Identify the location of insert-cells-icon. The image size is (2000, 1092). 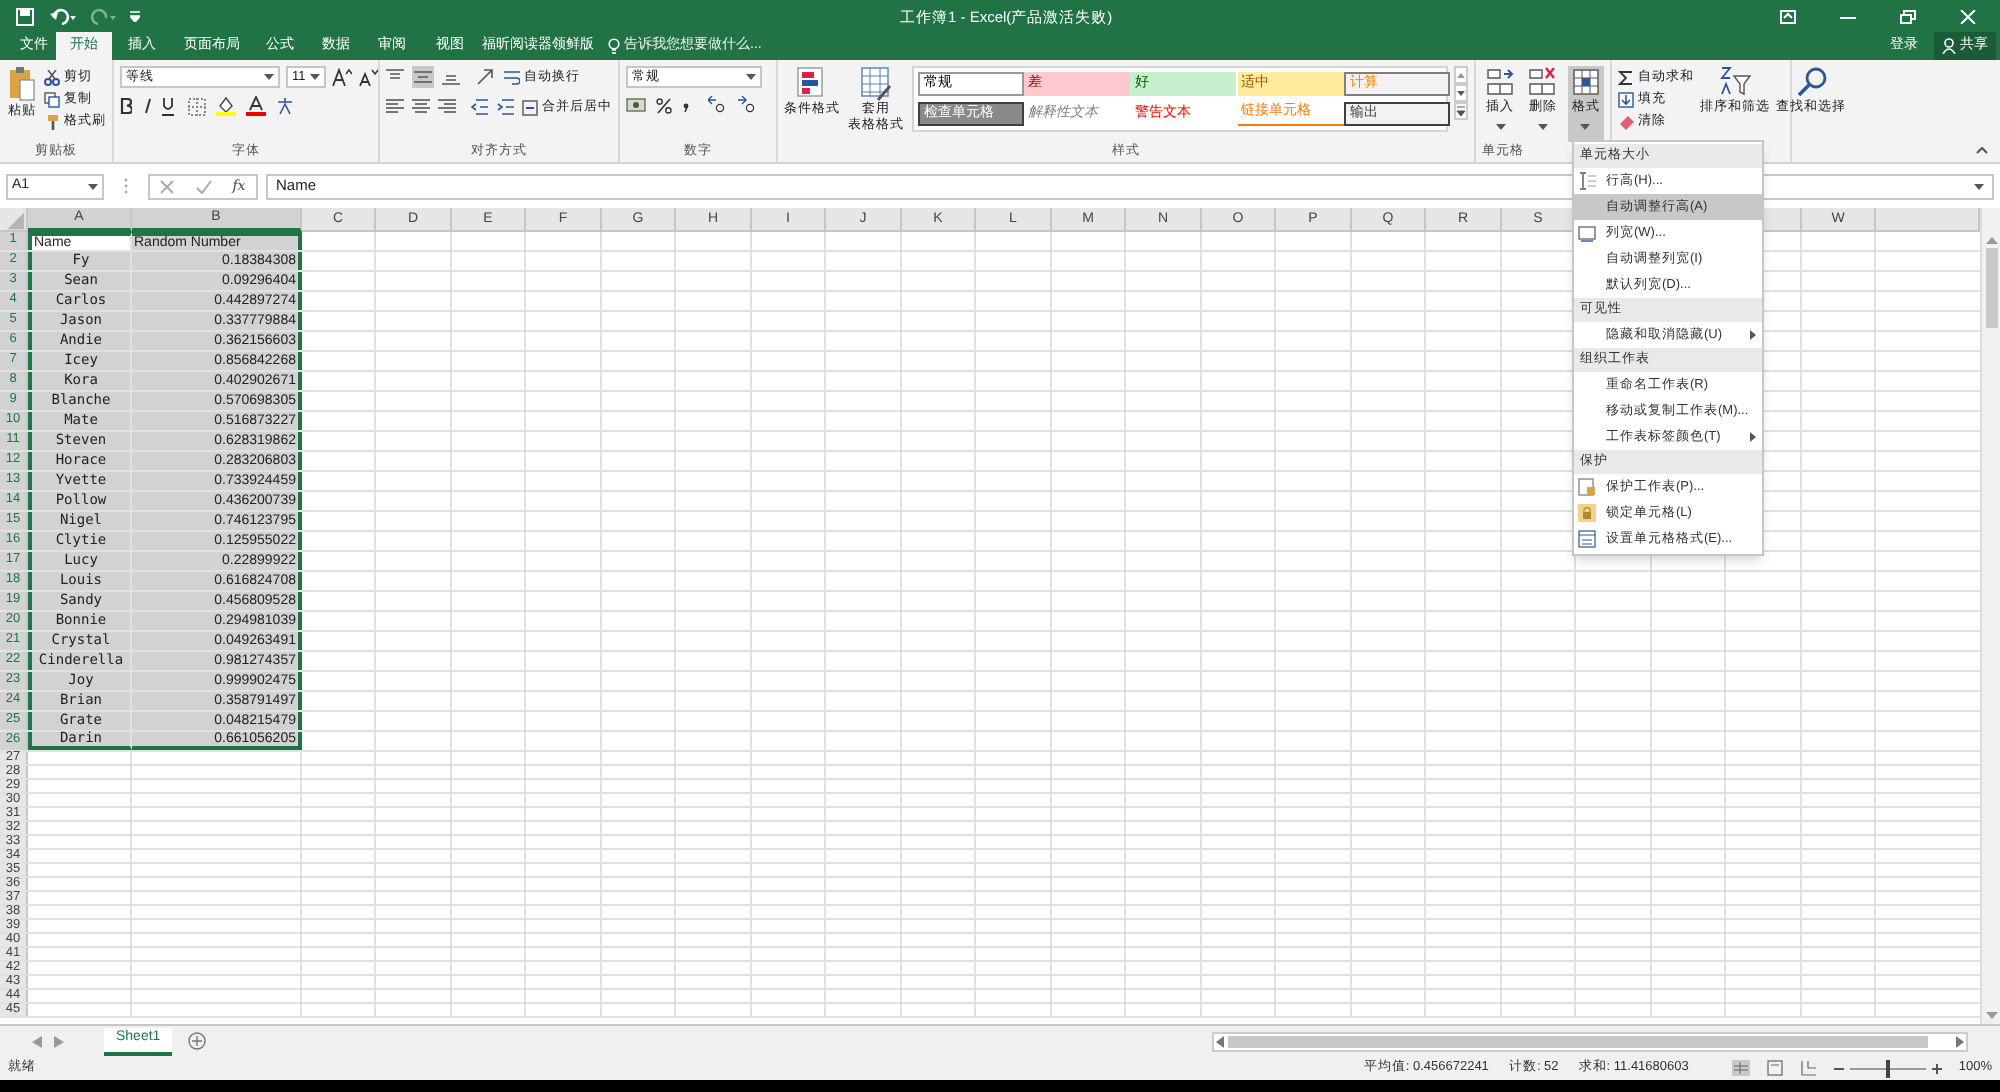
(1500, 82).